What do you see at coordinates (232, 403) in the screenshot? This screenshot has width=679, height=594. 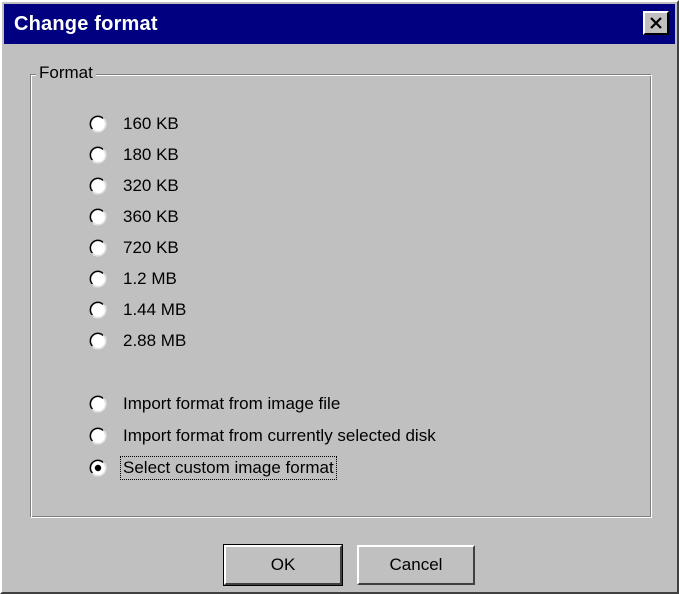 I see `radio-label: Import format from image file` at bounding box center [232, 403].